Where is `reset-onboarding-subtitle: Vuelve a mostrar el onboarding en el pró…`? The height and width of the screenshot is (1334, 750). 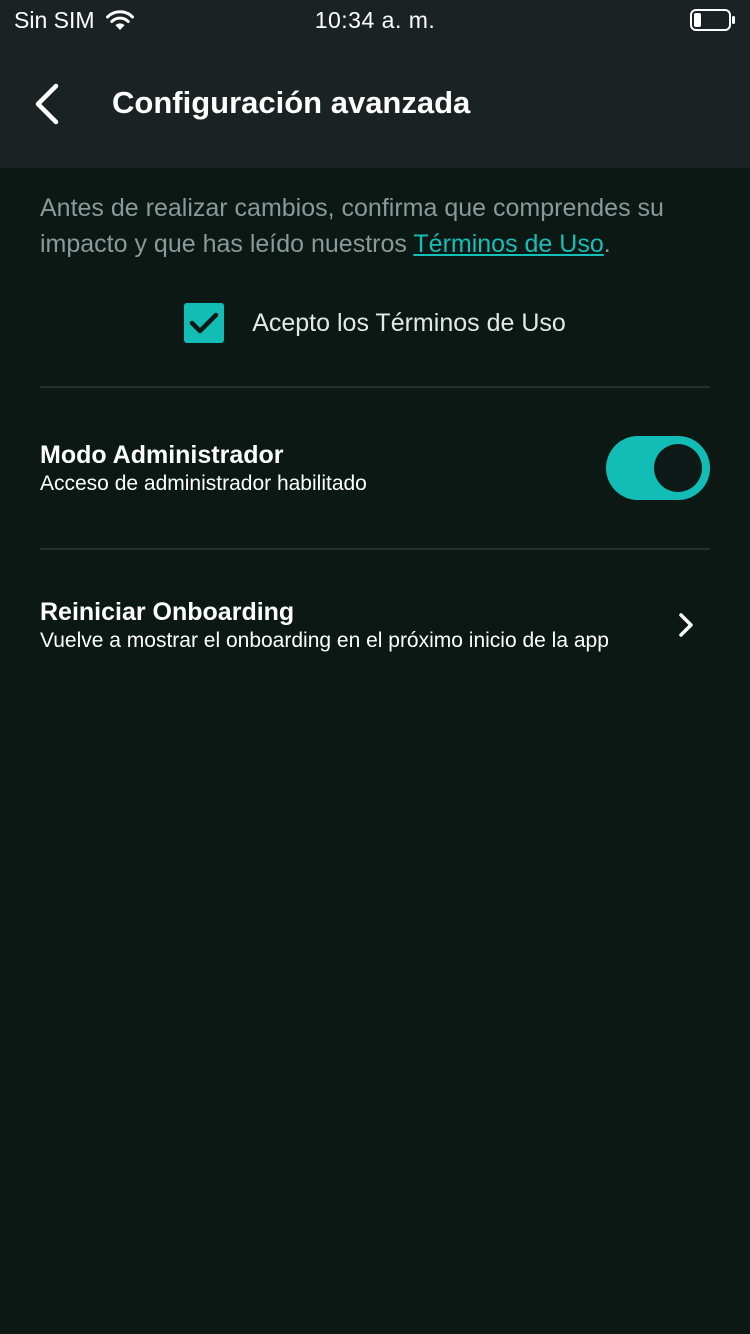 reset-onboarding-subtitle: Vuelve a mostrar el onboarding en el pró… is located at coordinates (324, 640).